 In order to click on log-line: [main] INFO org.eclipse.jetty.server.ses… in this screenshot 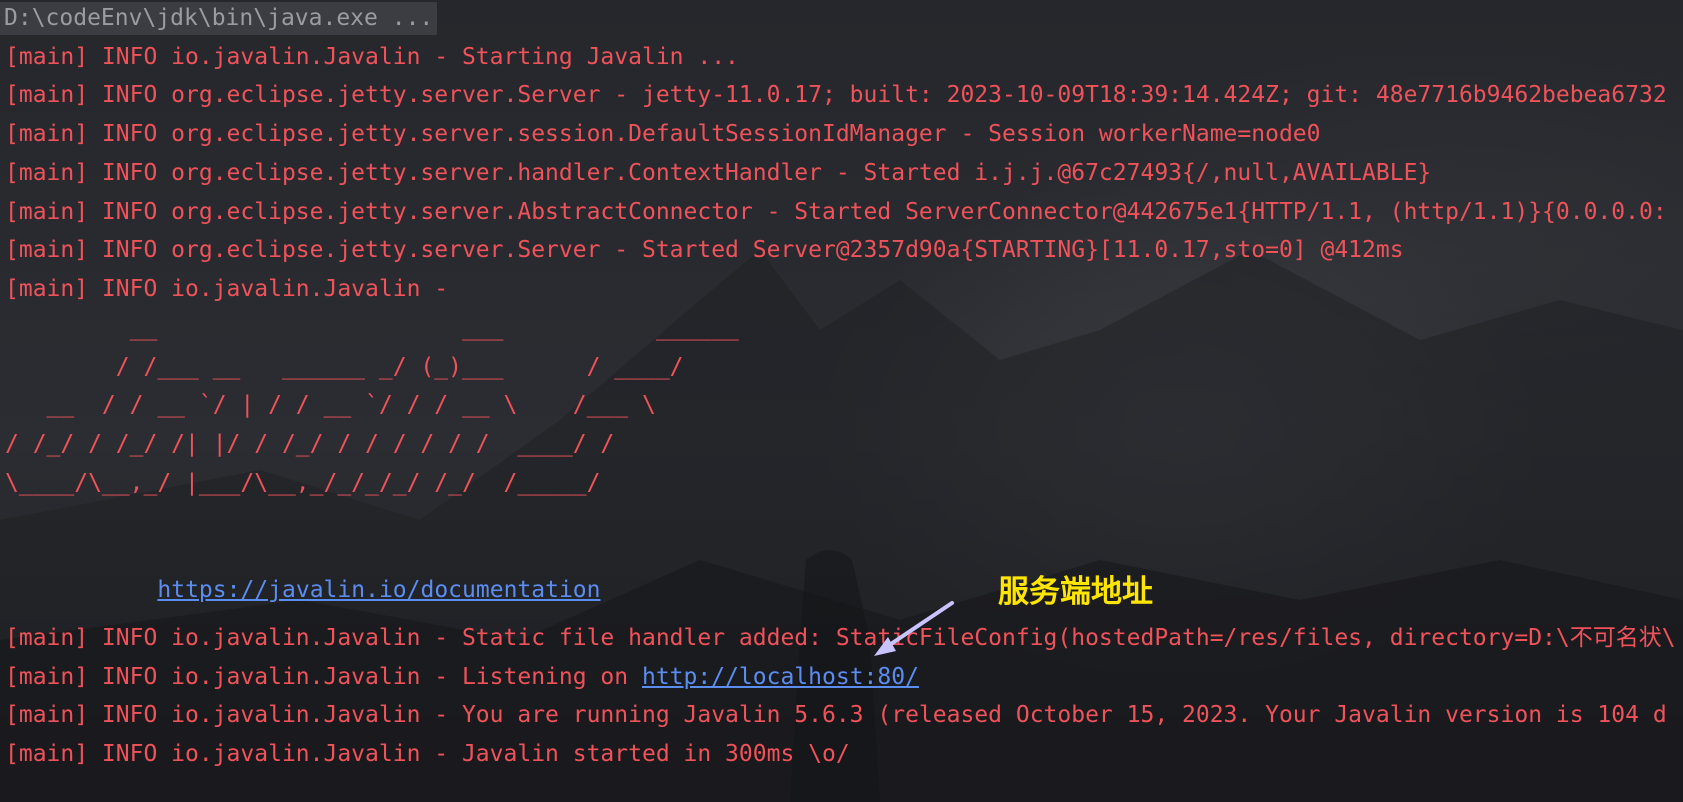, I will do `click(663, 134)`.